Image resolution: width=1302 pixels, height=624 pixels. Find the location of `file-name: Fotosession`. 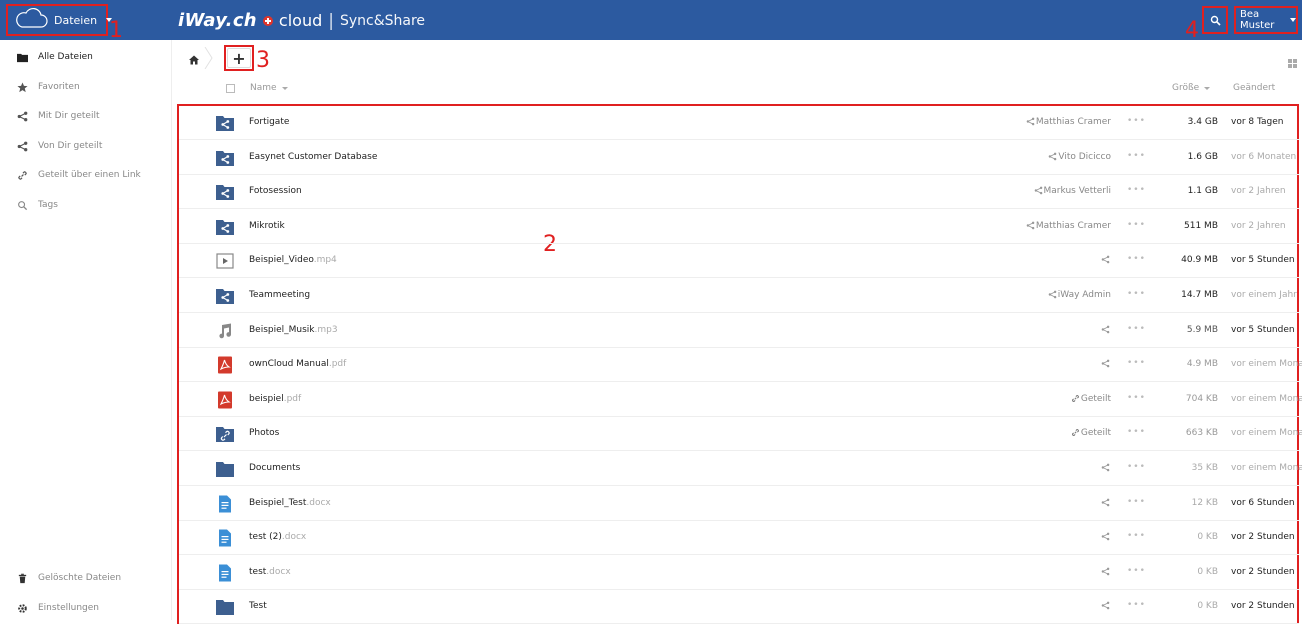

file-name: Fotosession is located at coordinates (275, 191).